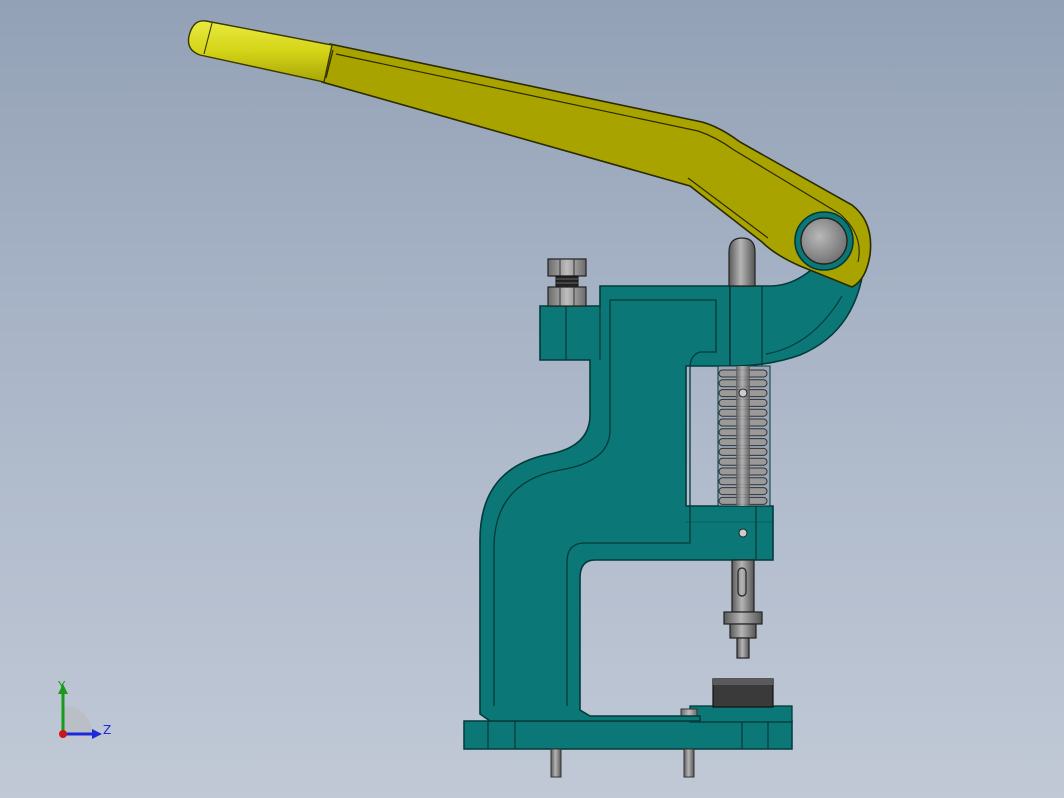 This screenshot has width=1064, height=798. Describe the element at coordinates (63, 734) in the screenshot. I see `origin-icon` at that location.